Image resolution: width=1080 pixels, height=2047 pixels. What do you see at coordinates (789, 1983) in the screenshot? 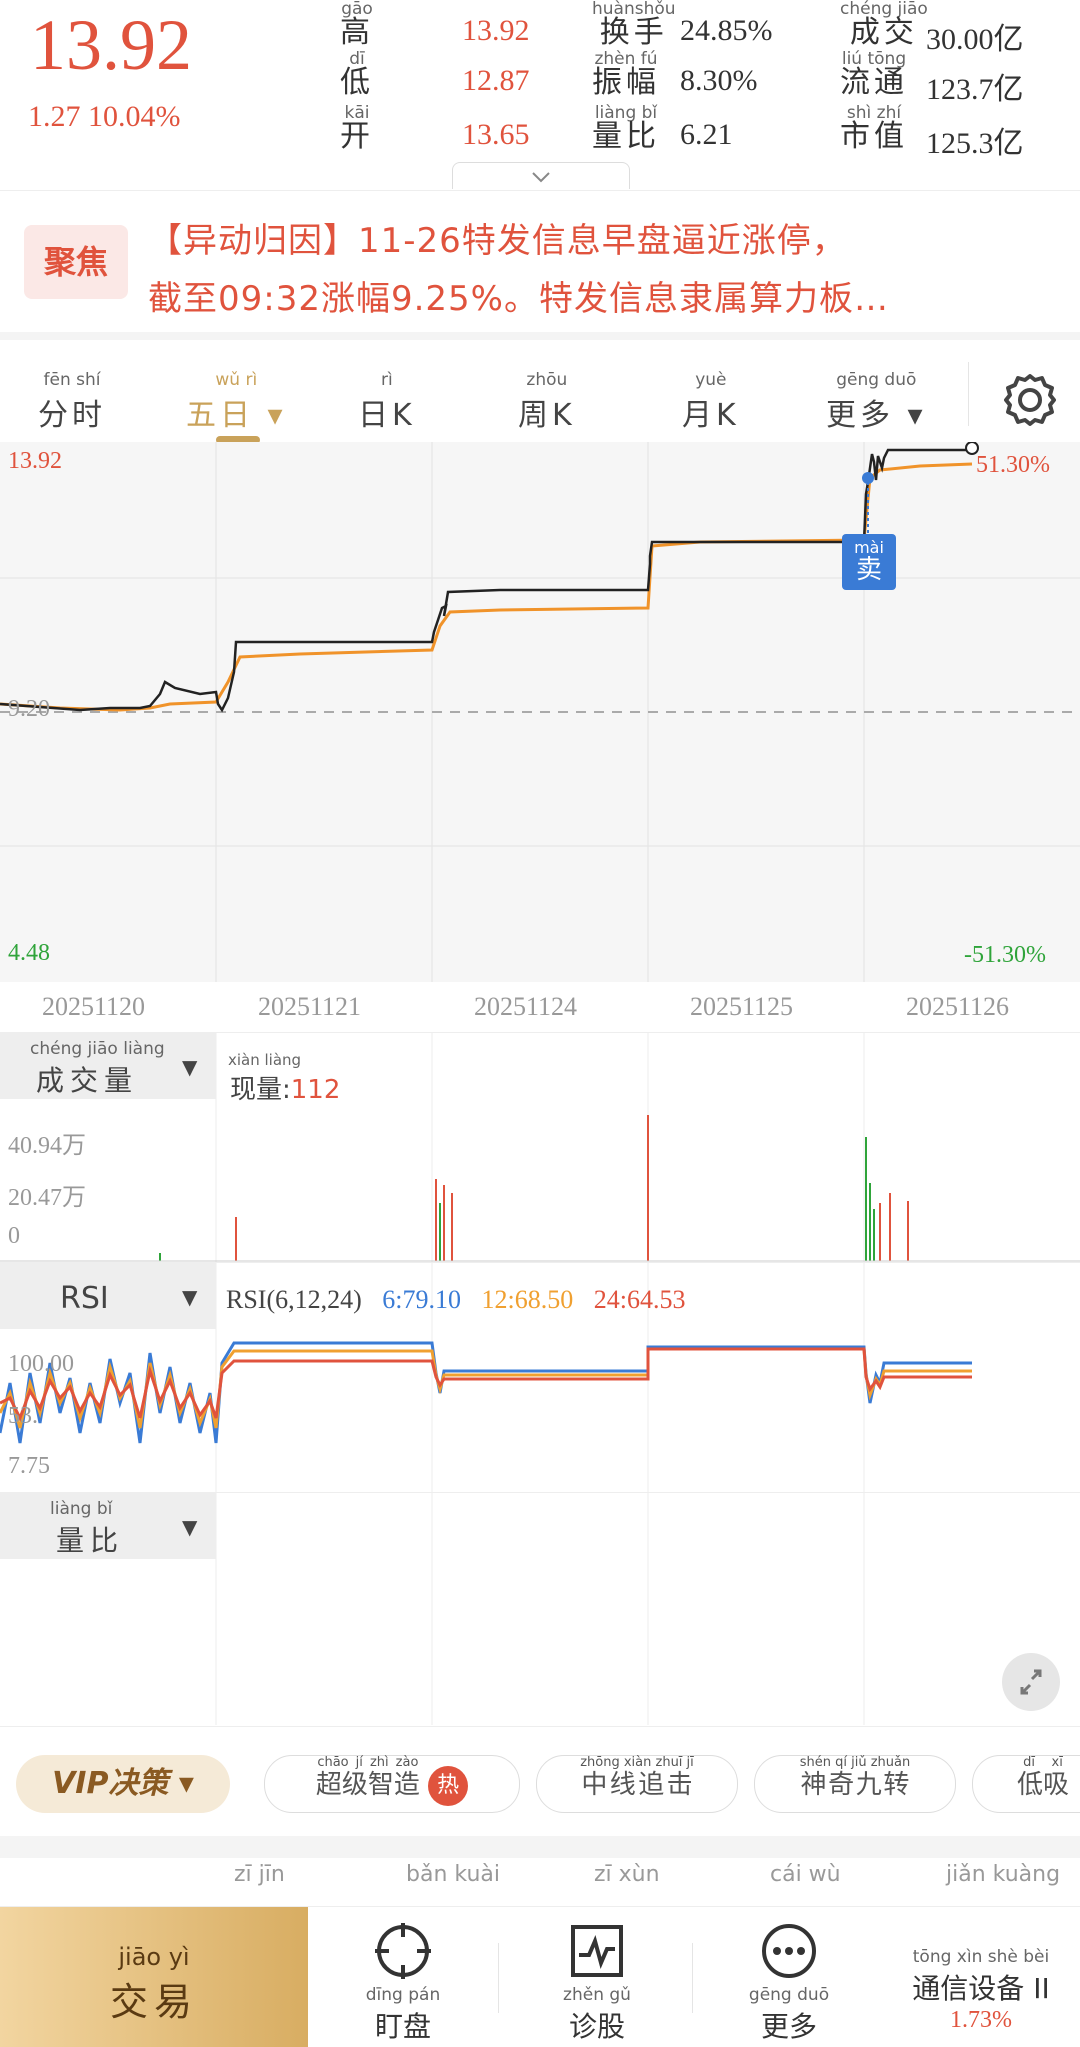
I see `more-button: gēng duō 更多` at bounding box center [789, 1983].